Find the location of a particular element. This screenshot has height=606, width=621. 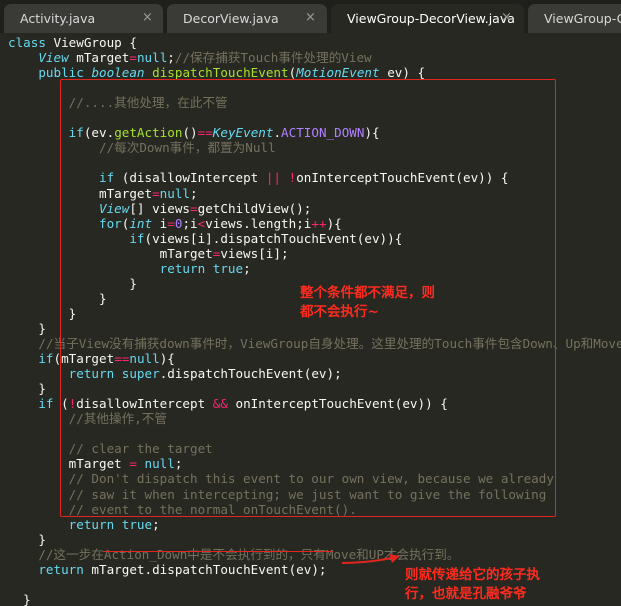

tab-label: DecorView.java is located at coordinates (231, 18).